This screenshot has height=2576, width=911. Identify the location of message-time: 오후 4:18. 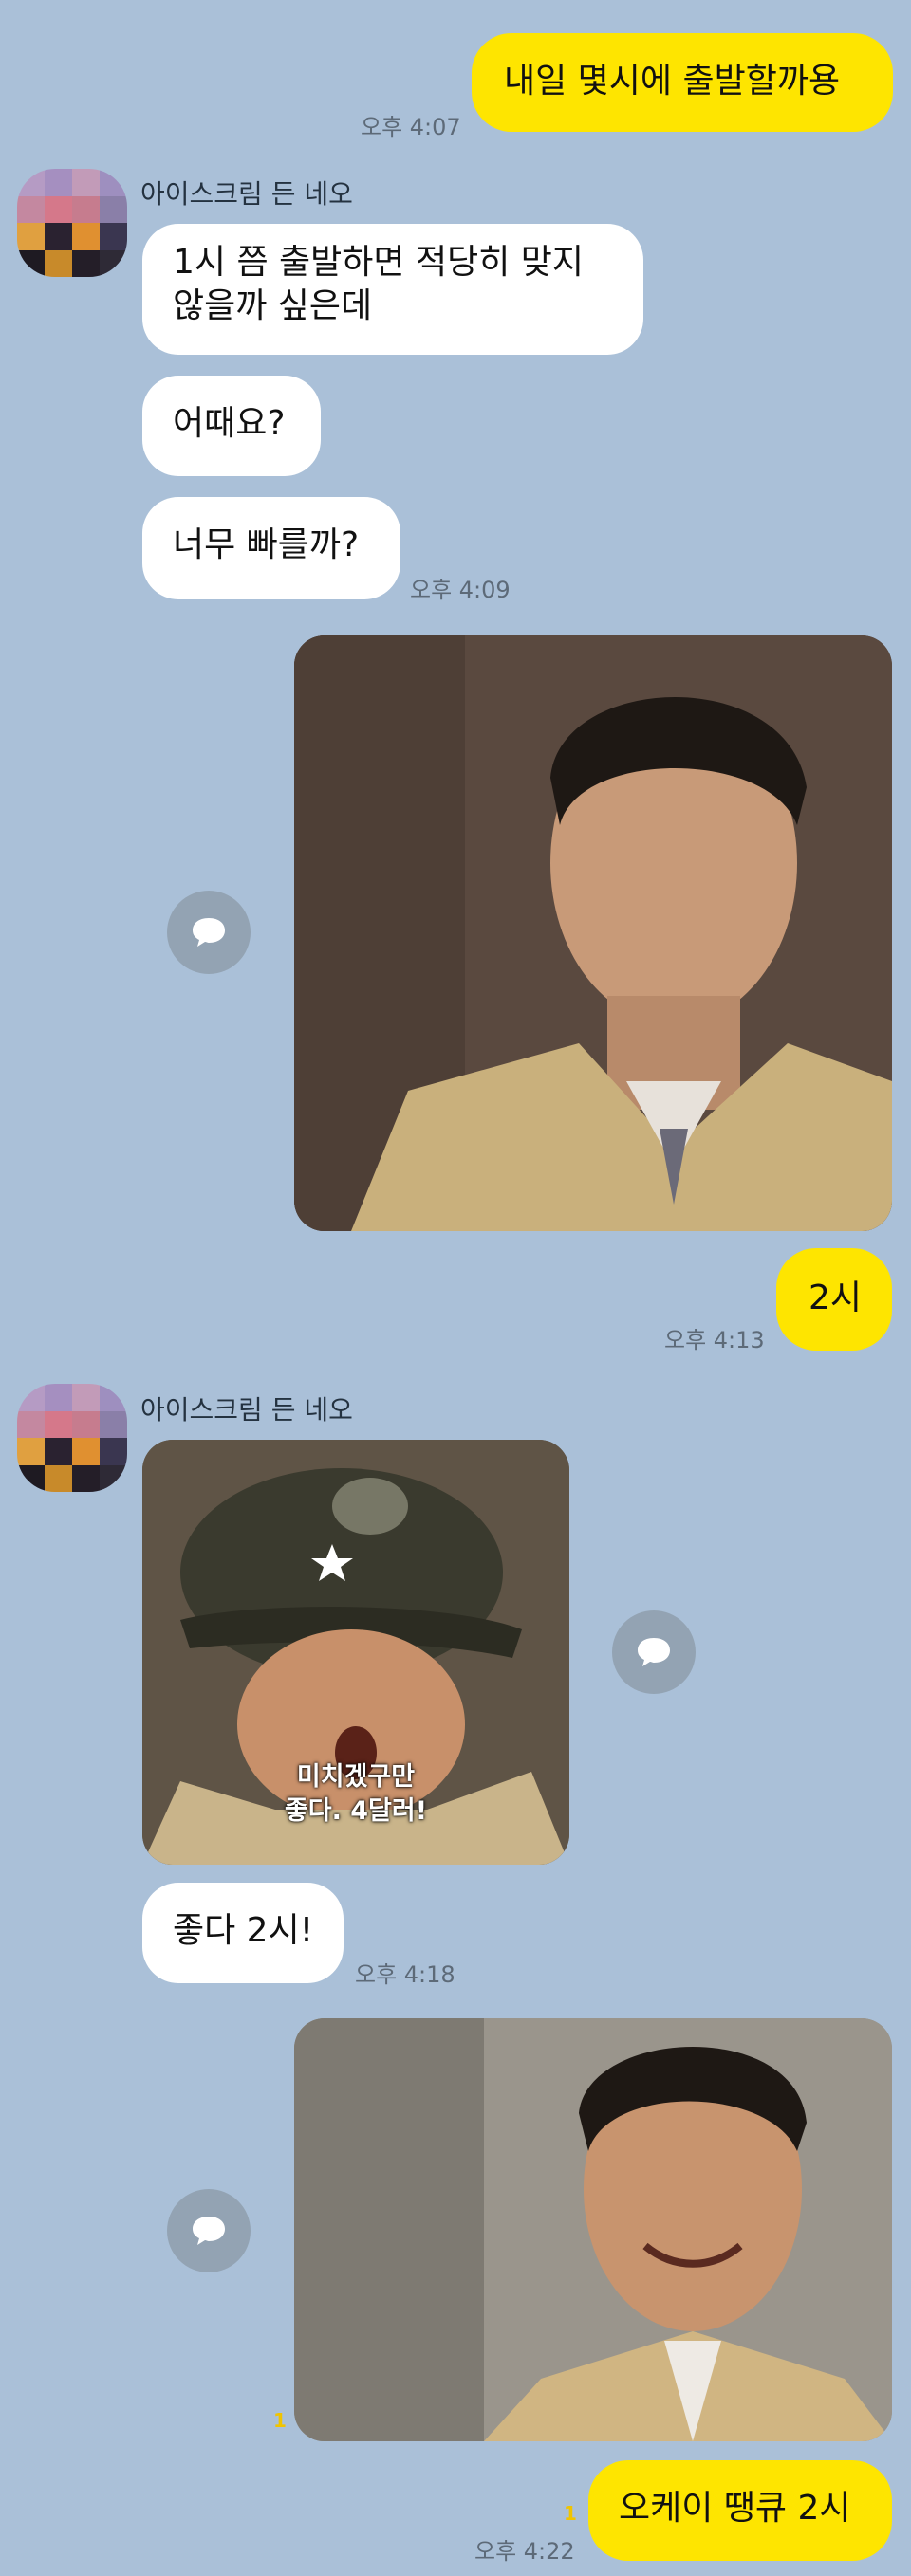
(405, 1974).